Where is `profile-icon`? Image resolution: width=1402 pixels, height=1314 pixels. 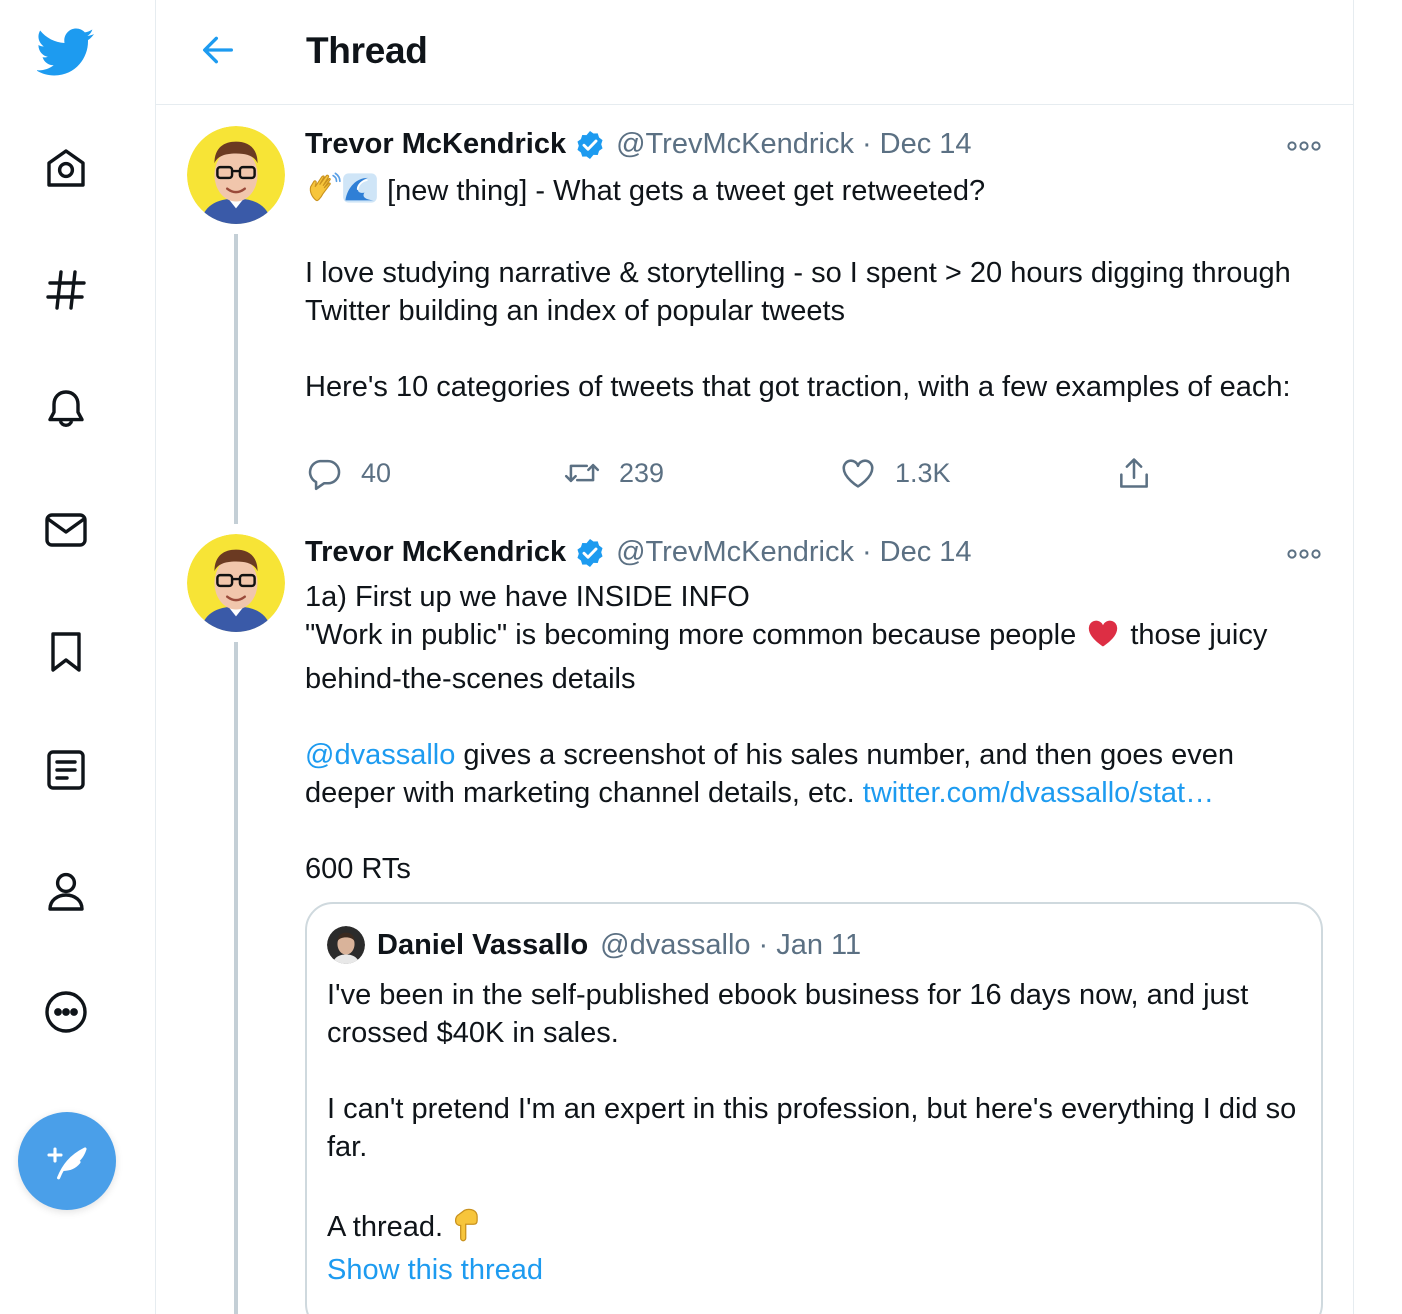 profile-icon is located at coordinates (66, 892).